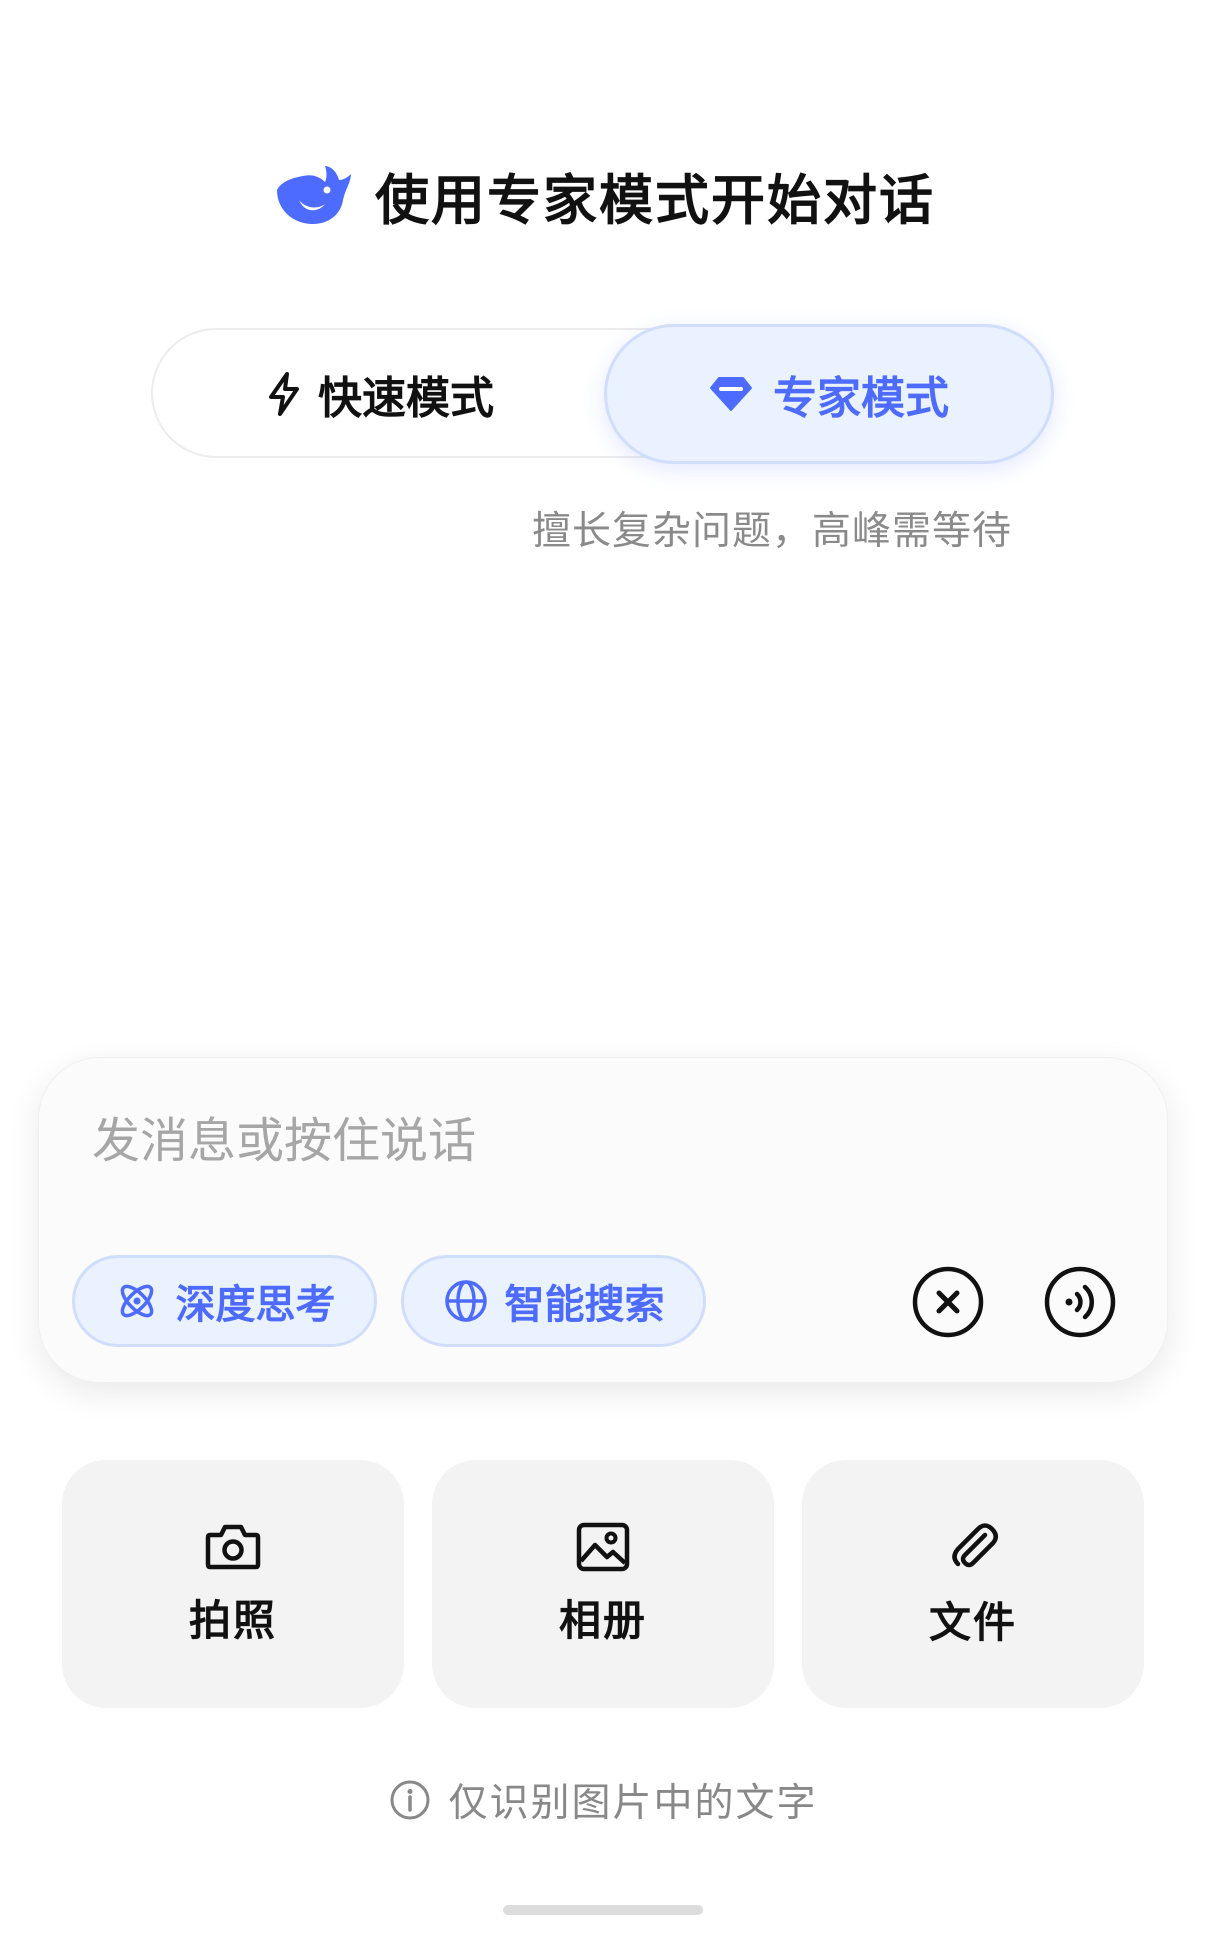  Describe the element at coordinates (255, 1305) in the screenshot. I see `deep-think-label: 深度思考` at that location.